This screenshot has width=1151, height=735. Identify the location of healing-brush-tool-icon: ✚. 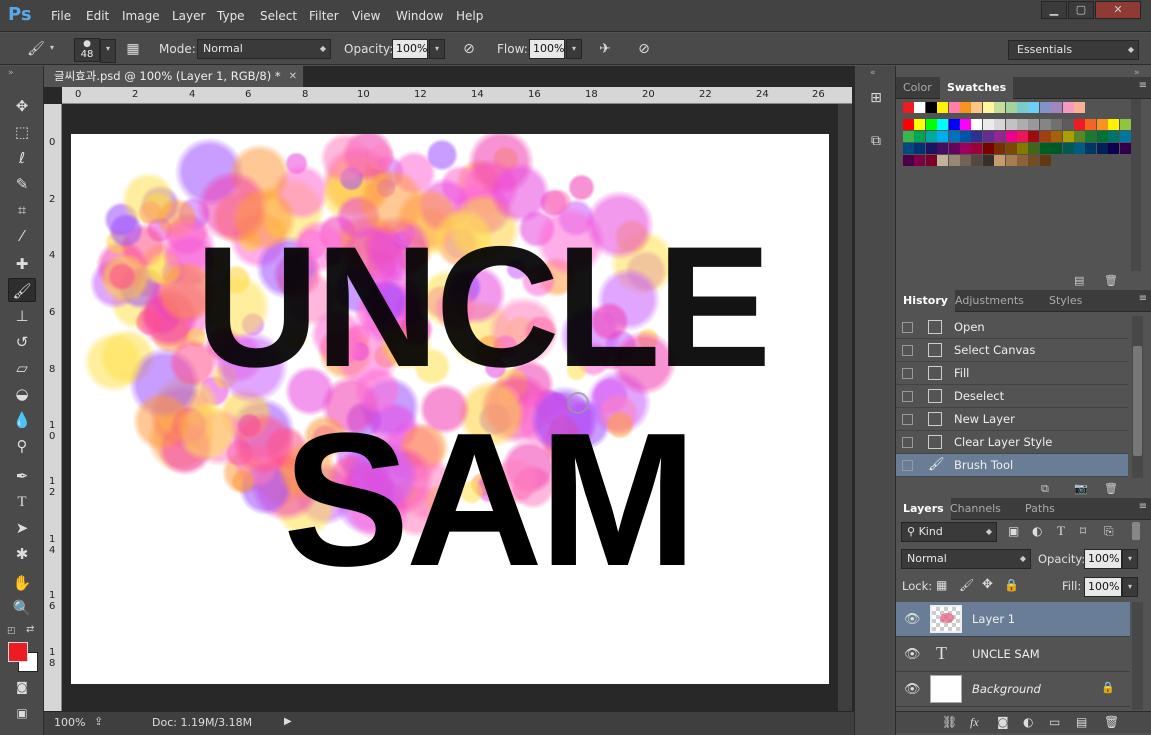
(22, 264).